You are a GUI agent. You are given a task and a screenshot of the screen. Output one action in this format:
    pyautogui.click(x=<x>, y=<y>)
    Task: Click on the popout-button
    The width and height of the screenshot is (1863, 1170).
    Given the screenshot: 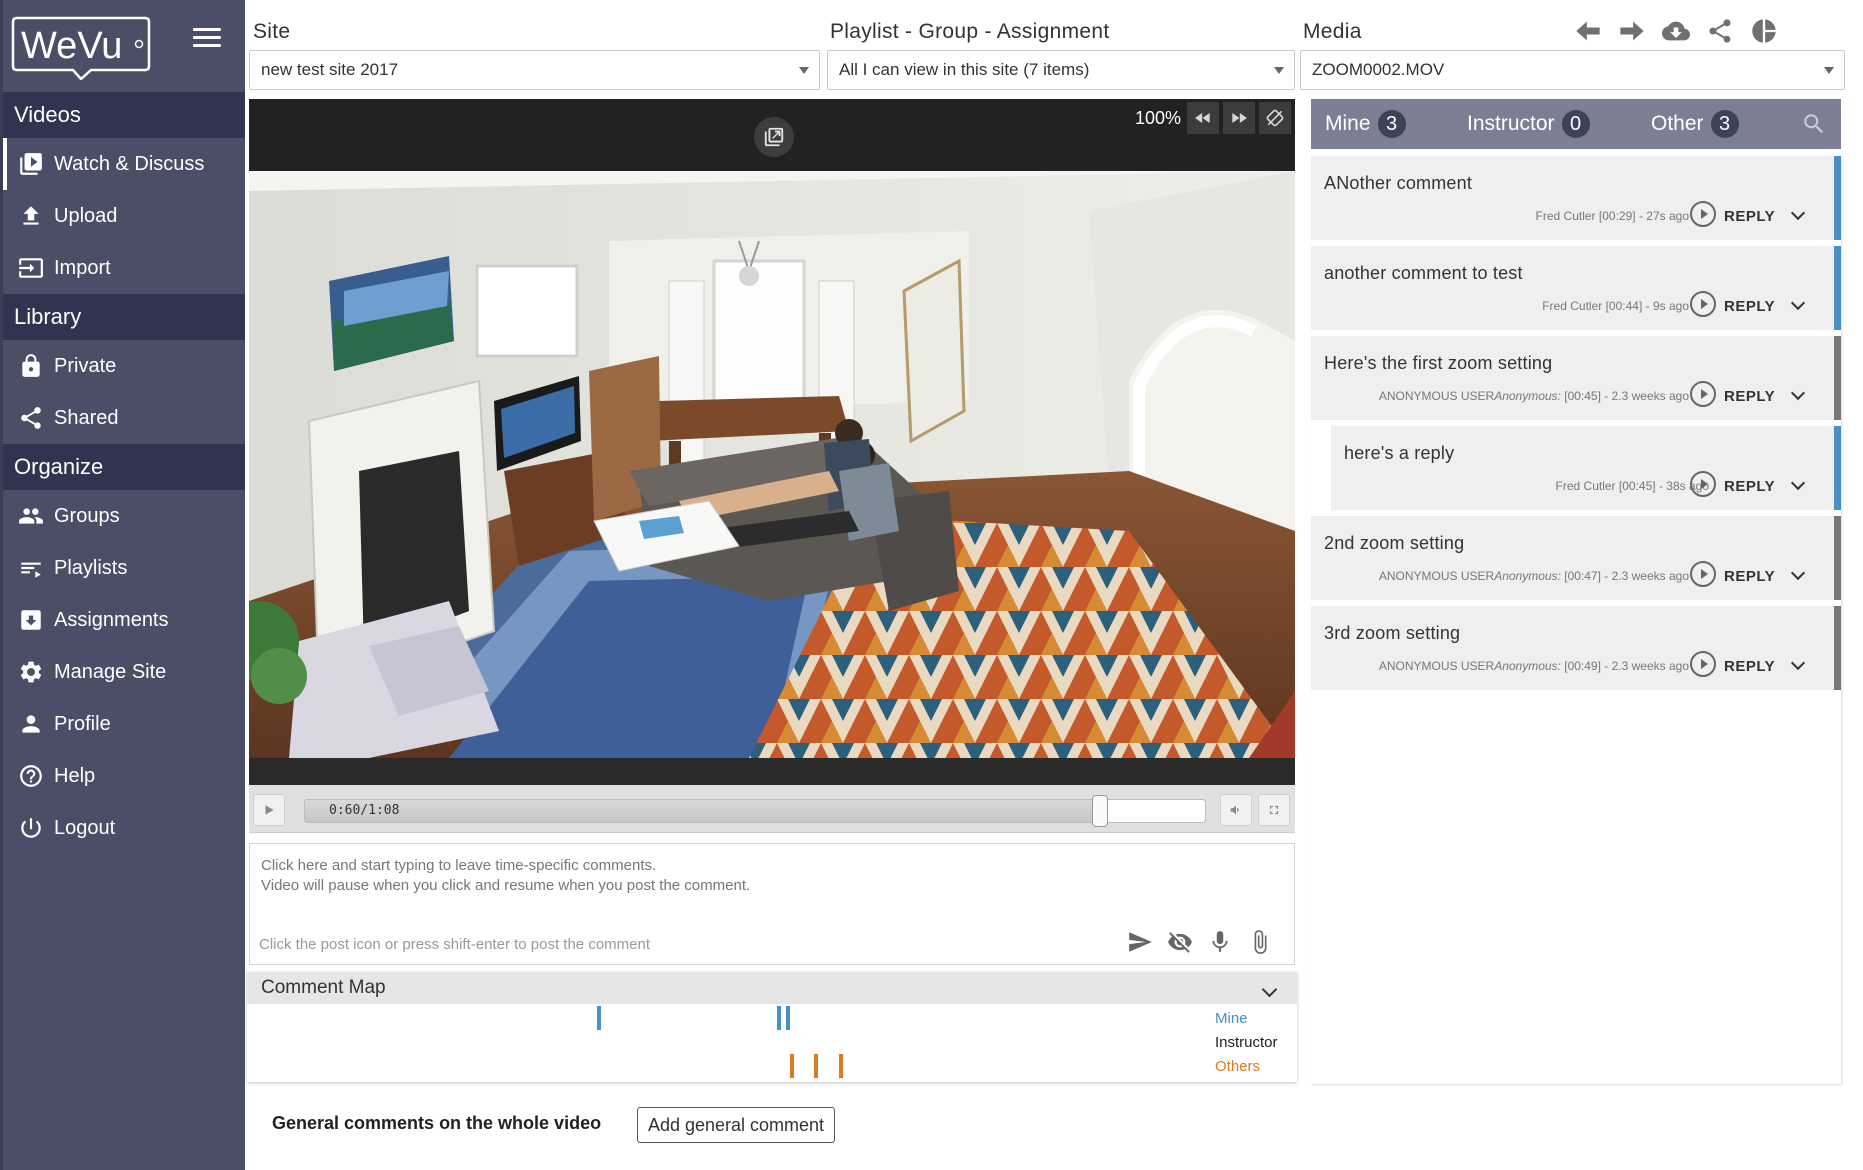 What is the action you would take?
    pyautogui.click(x=774, y=137)
    